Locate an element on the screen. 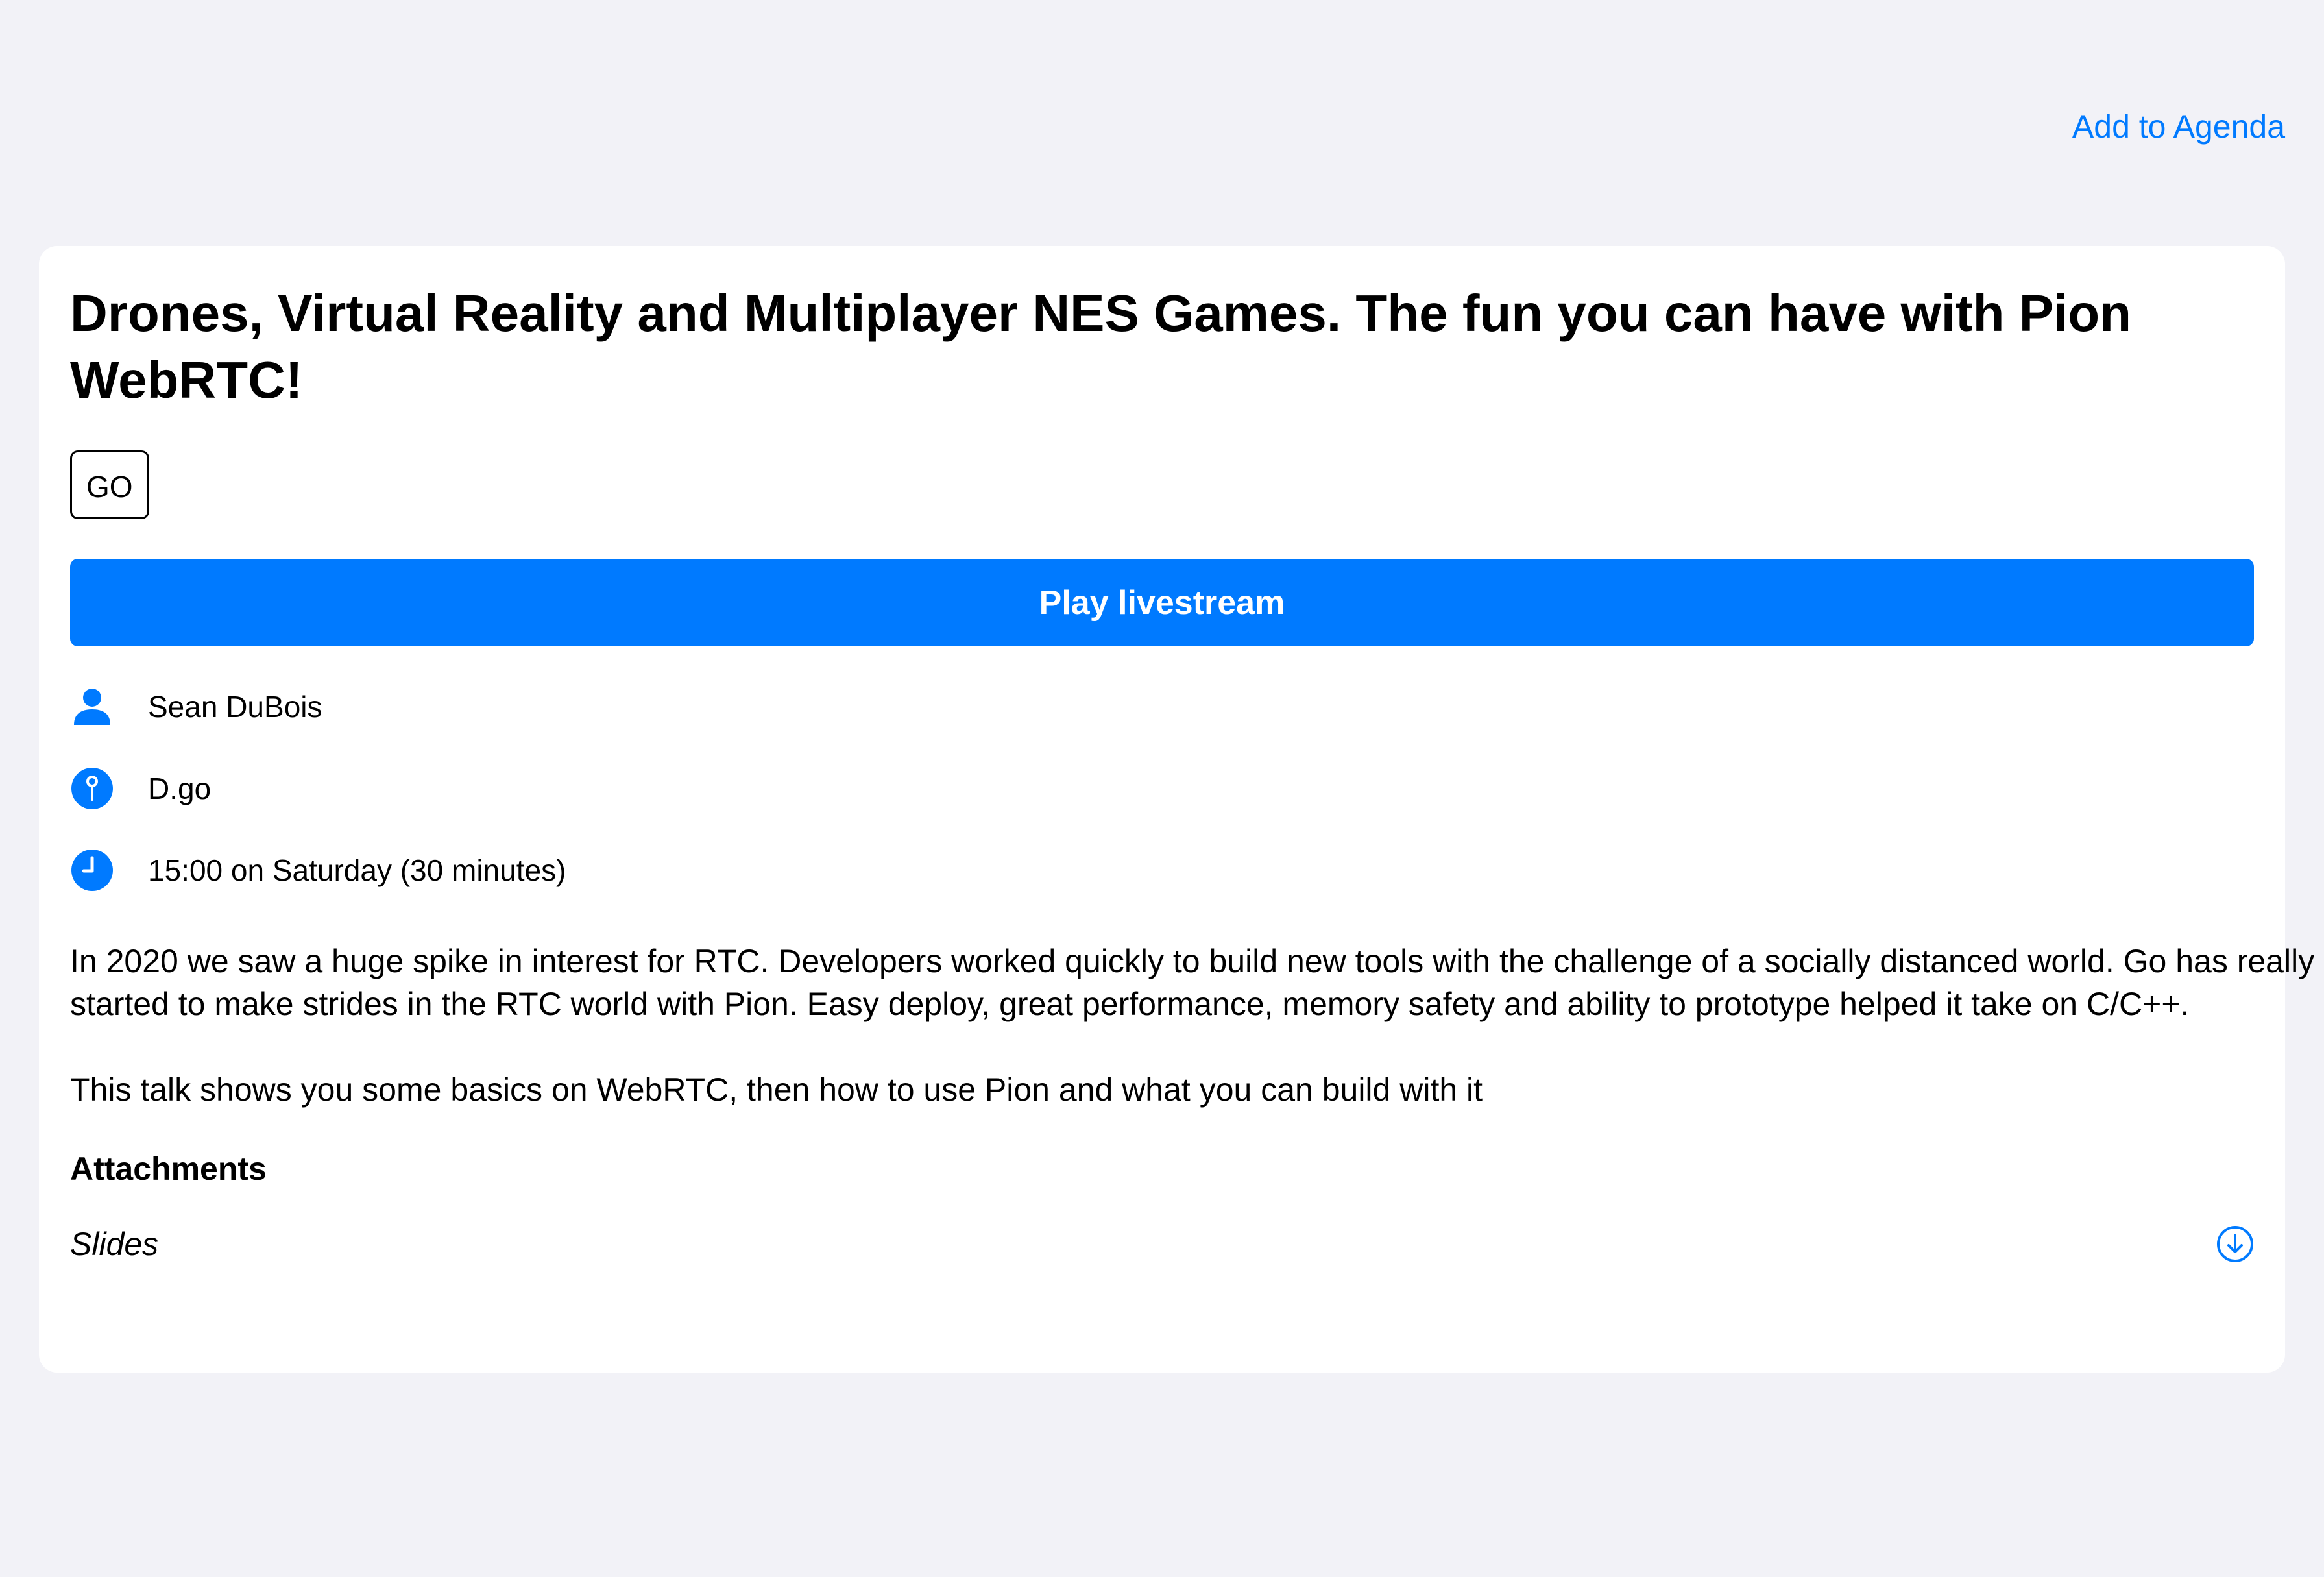 This screenshot has width=2324, height=1577. speaker-name: Sean DuBois is located at coordinates (235, 707).